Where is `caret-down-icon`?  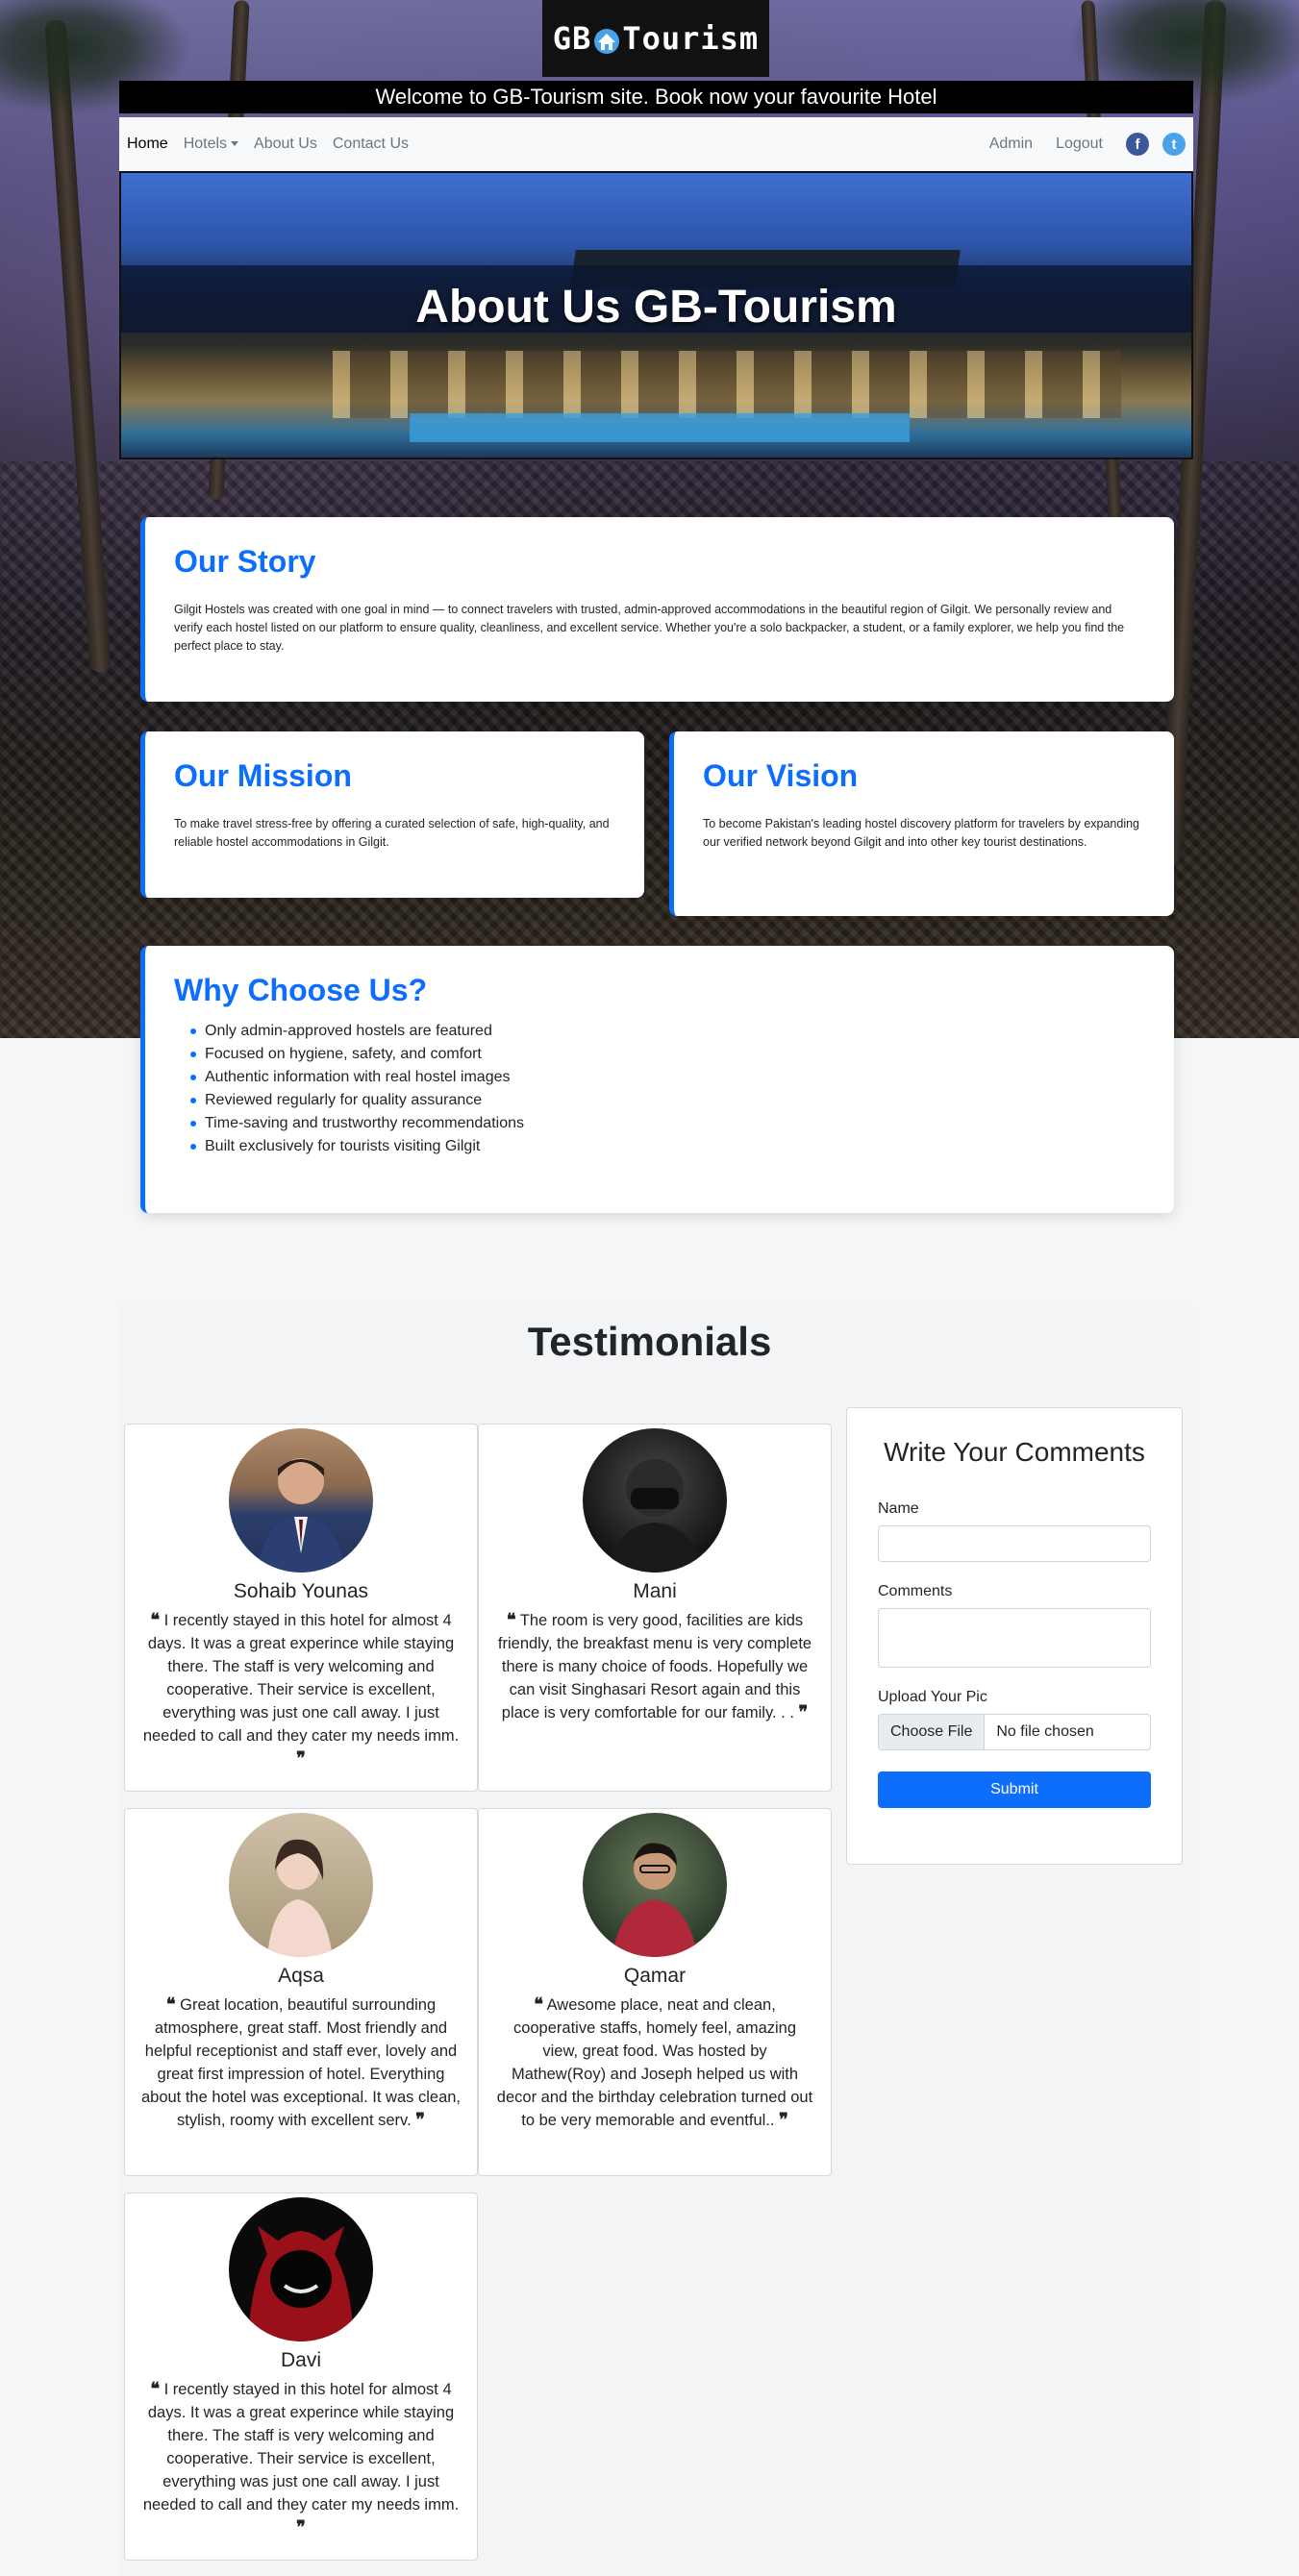 caret-down-icon is located at coordinates (235, 144).